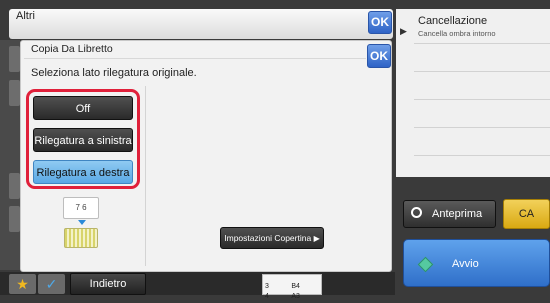 This screenshot has height=303, width=550. What do you see at coordinates (295, 296) in the screenshot?
I see `paper-size: A3` at bounding box center [295, 296].